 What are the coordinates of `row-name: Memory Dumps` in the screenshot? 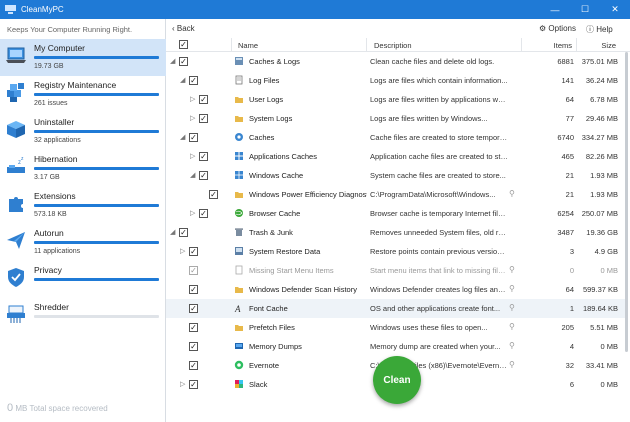 It's located at (275, 346).